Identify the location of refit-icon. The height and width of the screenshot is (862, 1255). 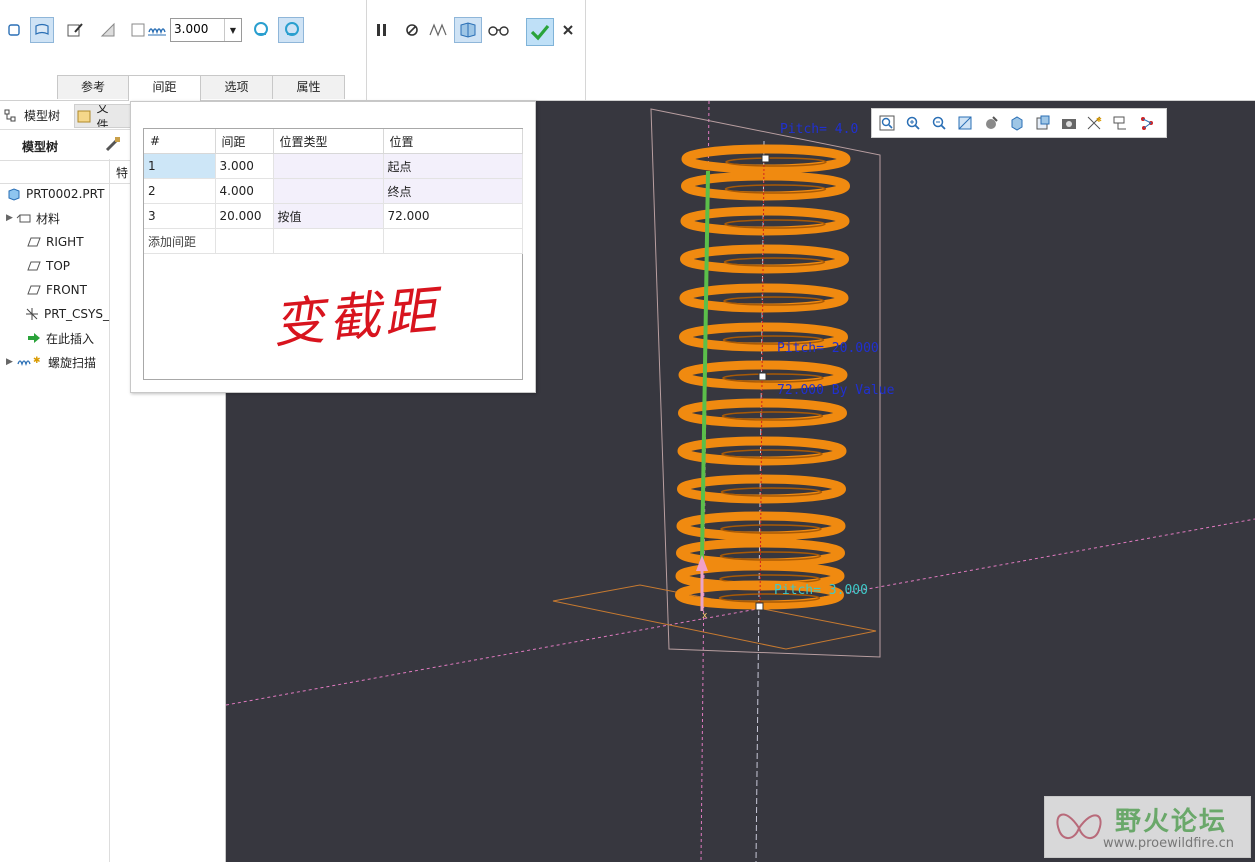
(887, 123).